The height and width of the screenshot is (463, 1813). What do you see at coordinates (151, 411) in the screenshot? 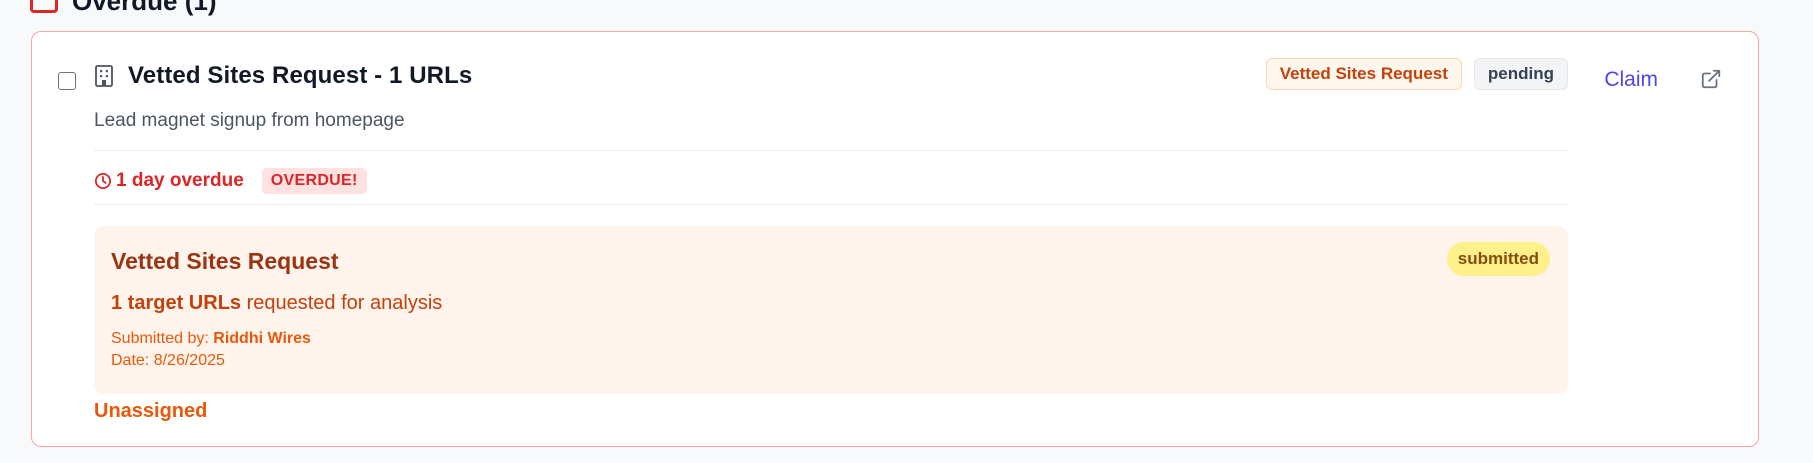
I see `assignee-status: Unassigned` at bounding box center [151, 411].